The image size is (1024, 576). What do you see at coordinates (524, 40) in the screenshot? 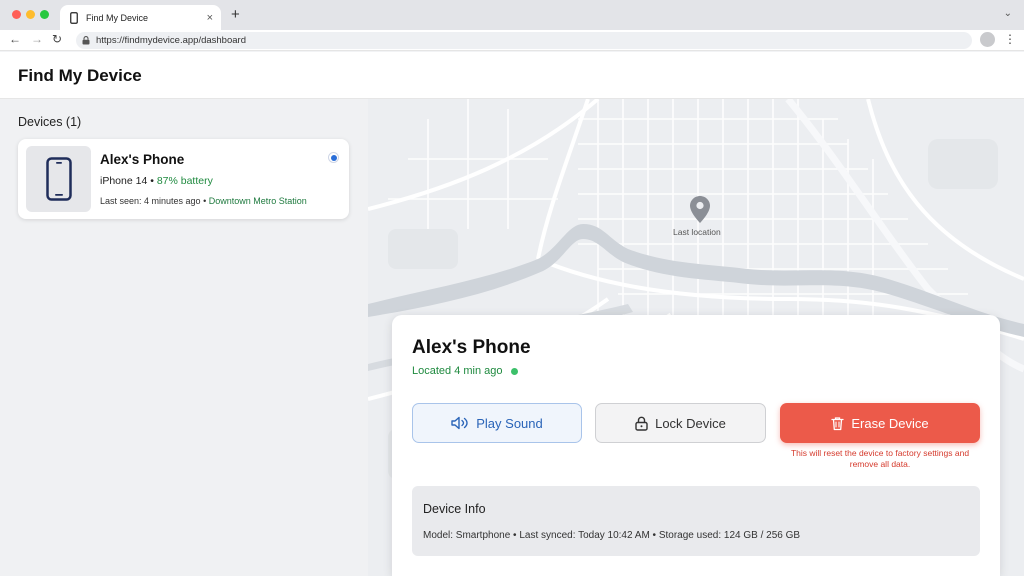
I see `url-field: https://findmydevice.app/dashboard` at bounding box center [524, 40].